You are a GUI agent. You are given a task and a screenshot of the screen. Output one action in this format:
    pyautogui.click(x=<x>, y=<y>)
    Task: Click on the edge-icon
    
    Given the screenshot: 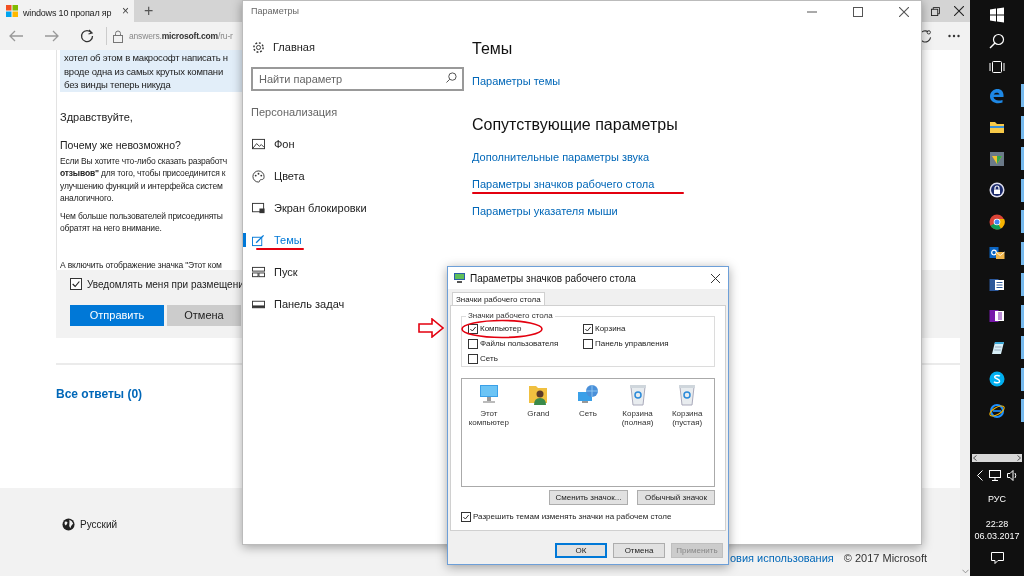 What is the action you would take?
    pyautogui.click(x=997, y=95)
    